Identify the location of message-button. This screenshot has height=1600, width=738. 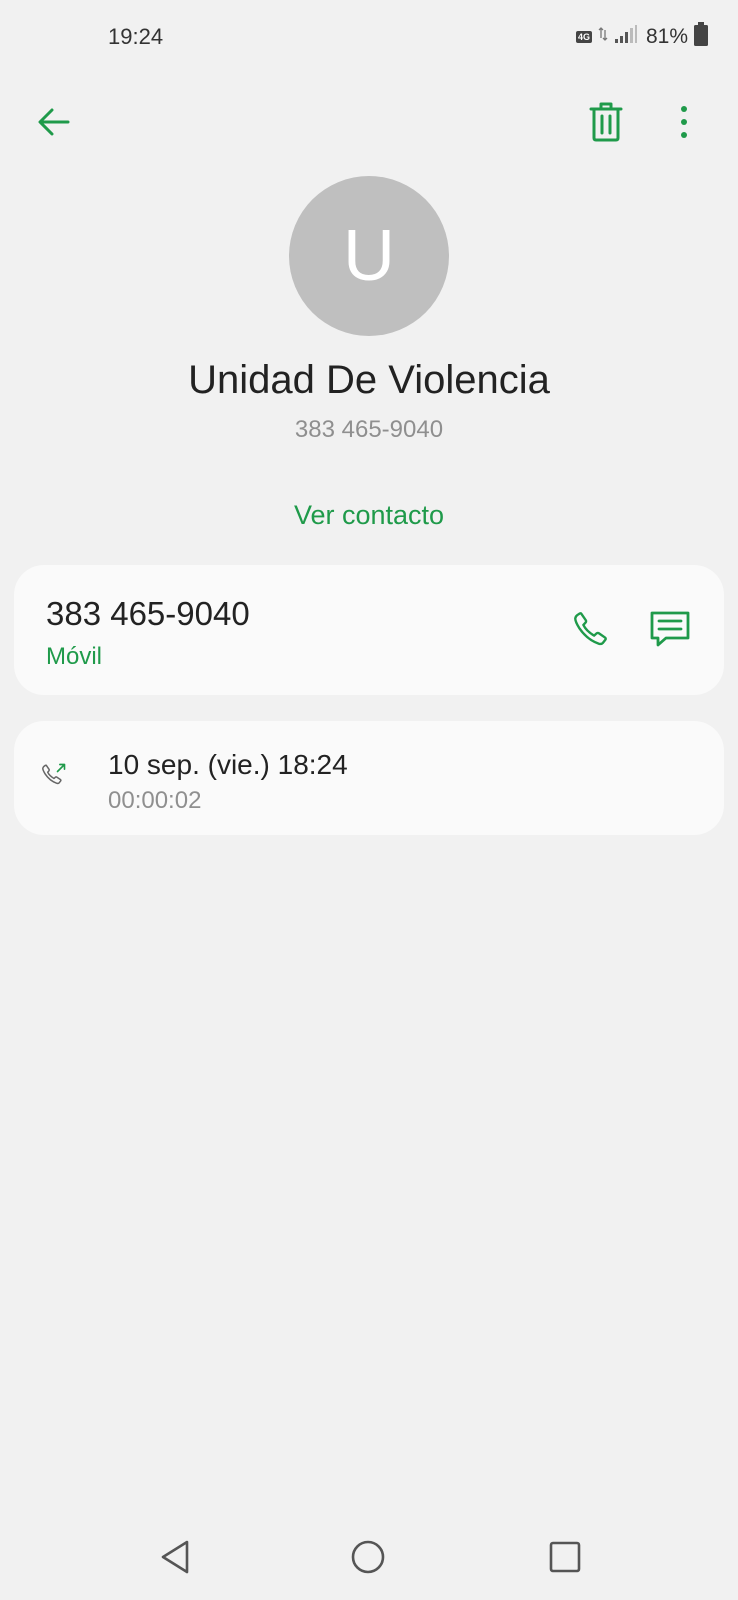
(670, 631).